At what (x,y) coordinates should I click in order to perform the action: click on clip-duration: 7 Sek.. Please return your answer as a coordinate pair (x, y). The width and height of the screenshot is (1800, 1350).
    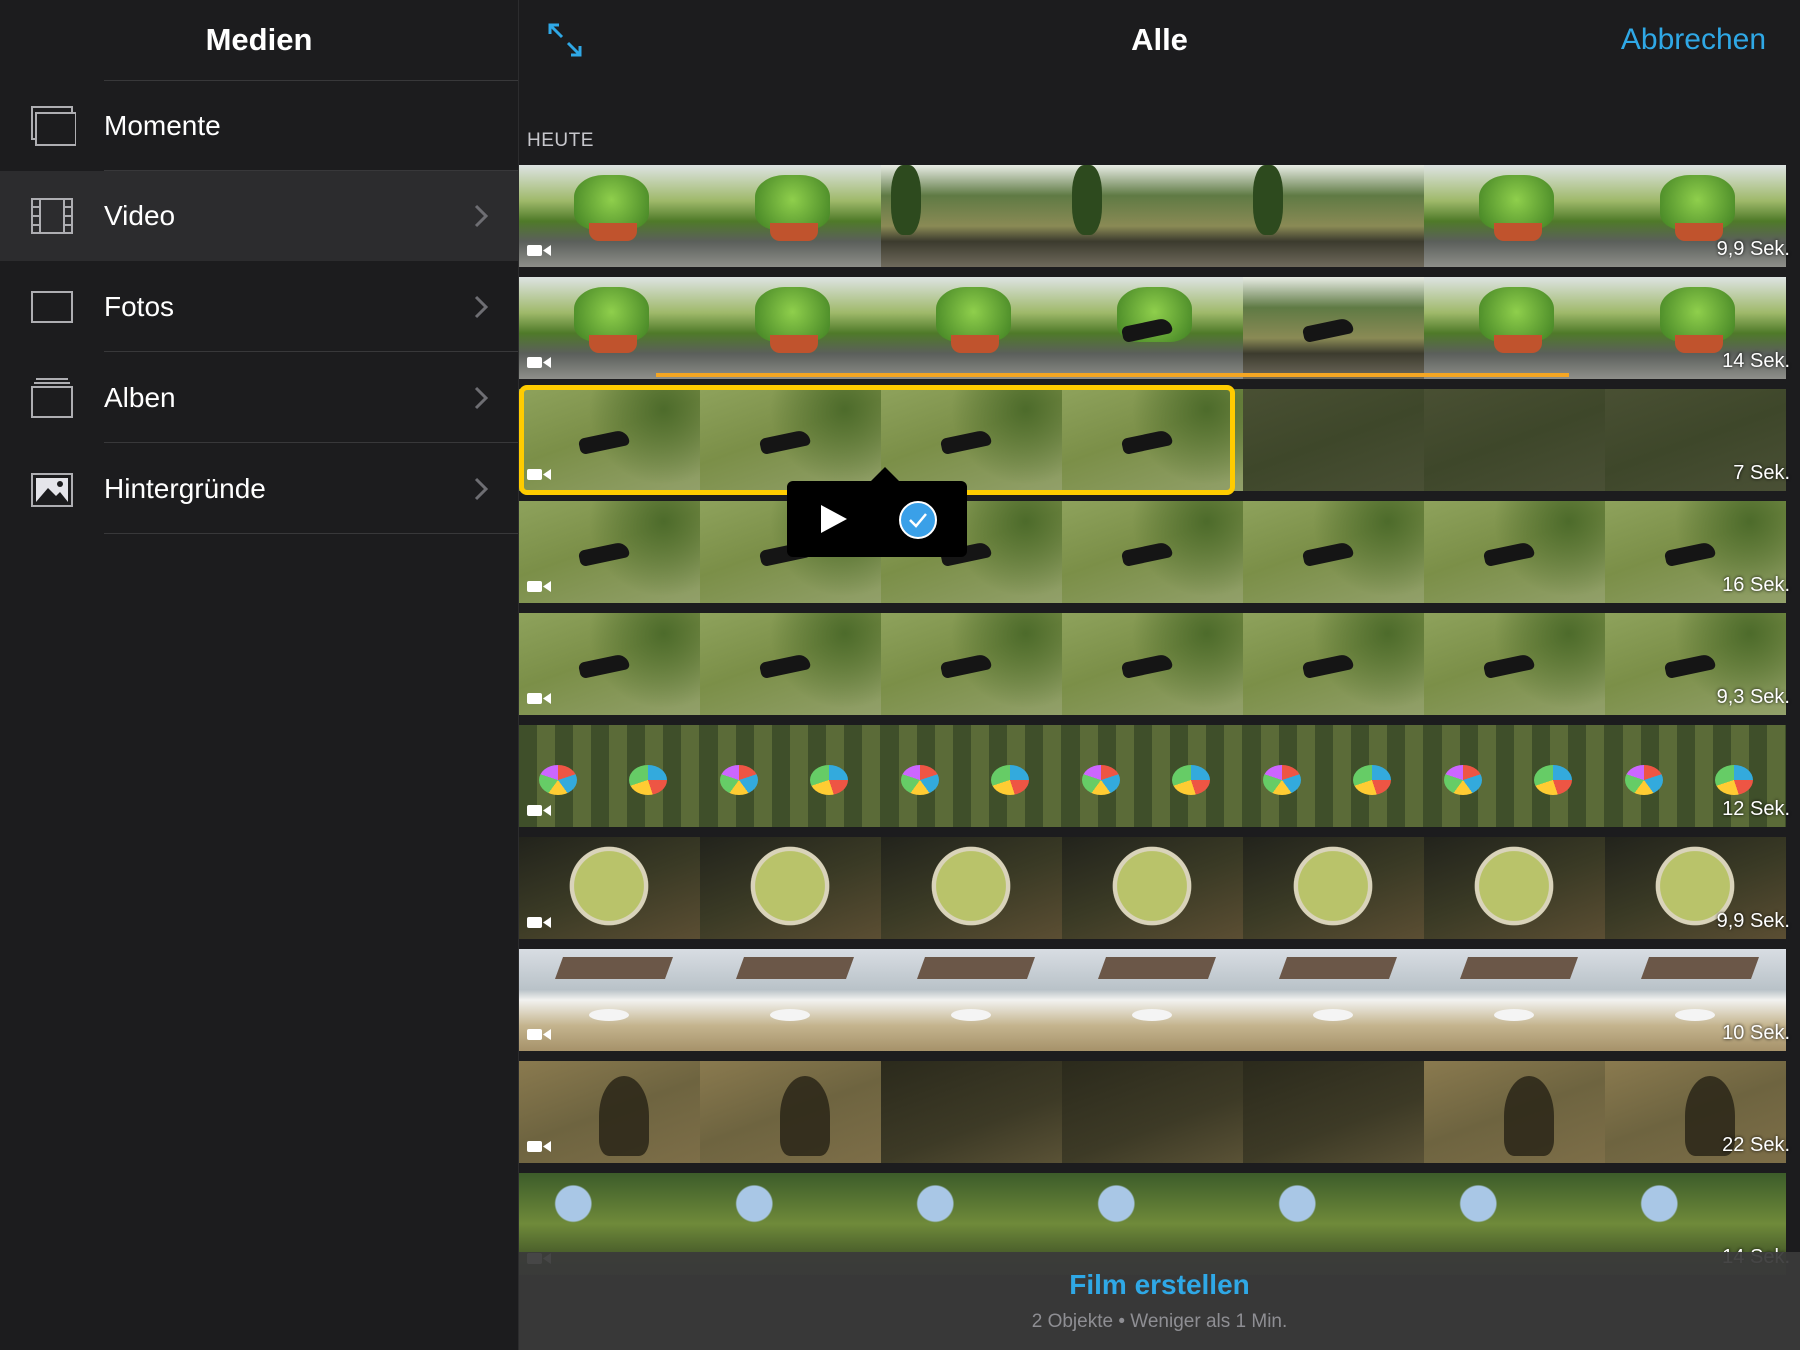
    Looking at the image, I should click on (1761, 473).